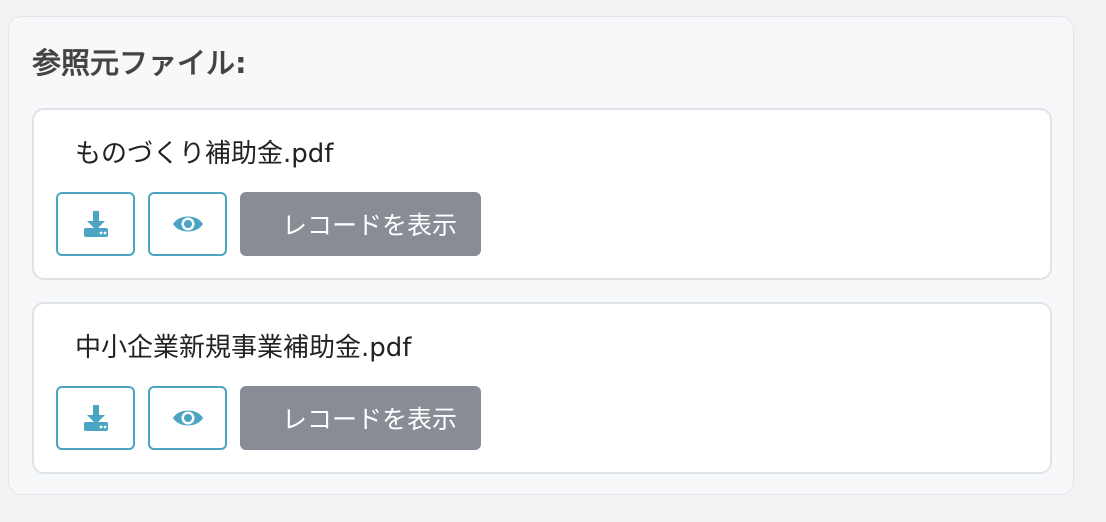  Describe the element at coordinates (204, 154) in the screenshot. I see `file-name: ものづくり補助金.pdf` at that location.